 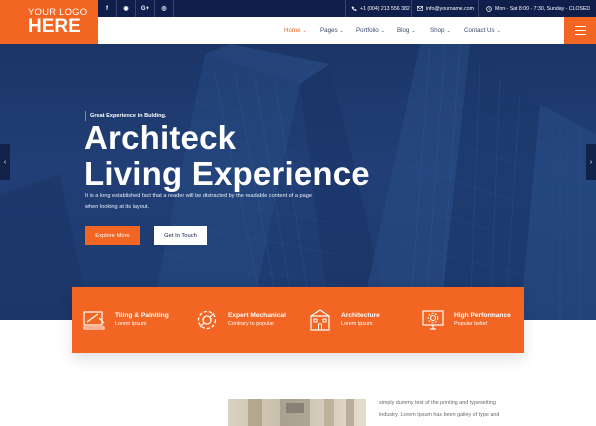 I want to click on site-logo: YOUR LOGO HERE, so click(x=49, y=22).